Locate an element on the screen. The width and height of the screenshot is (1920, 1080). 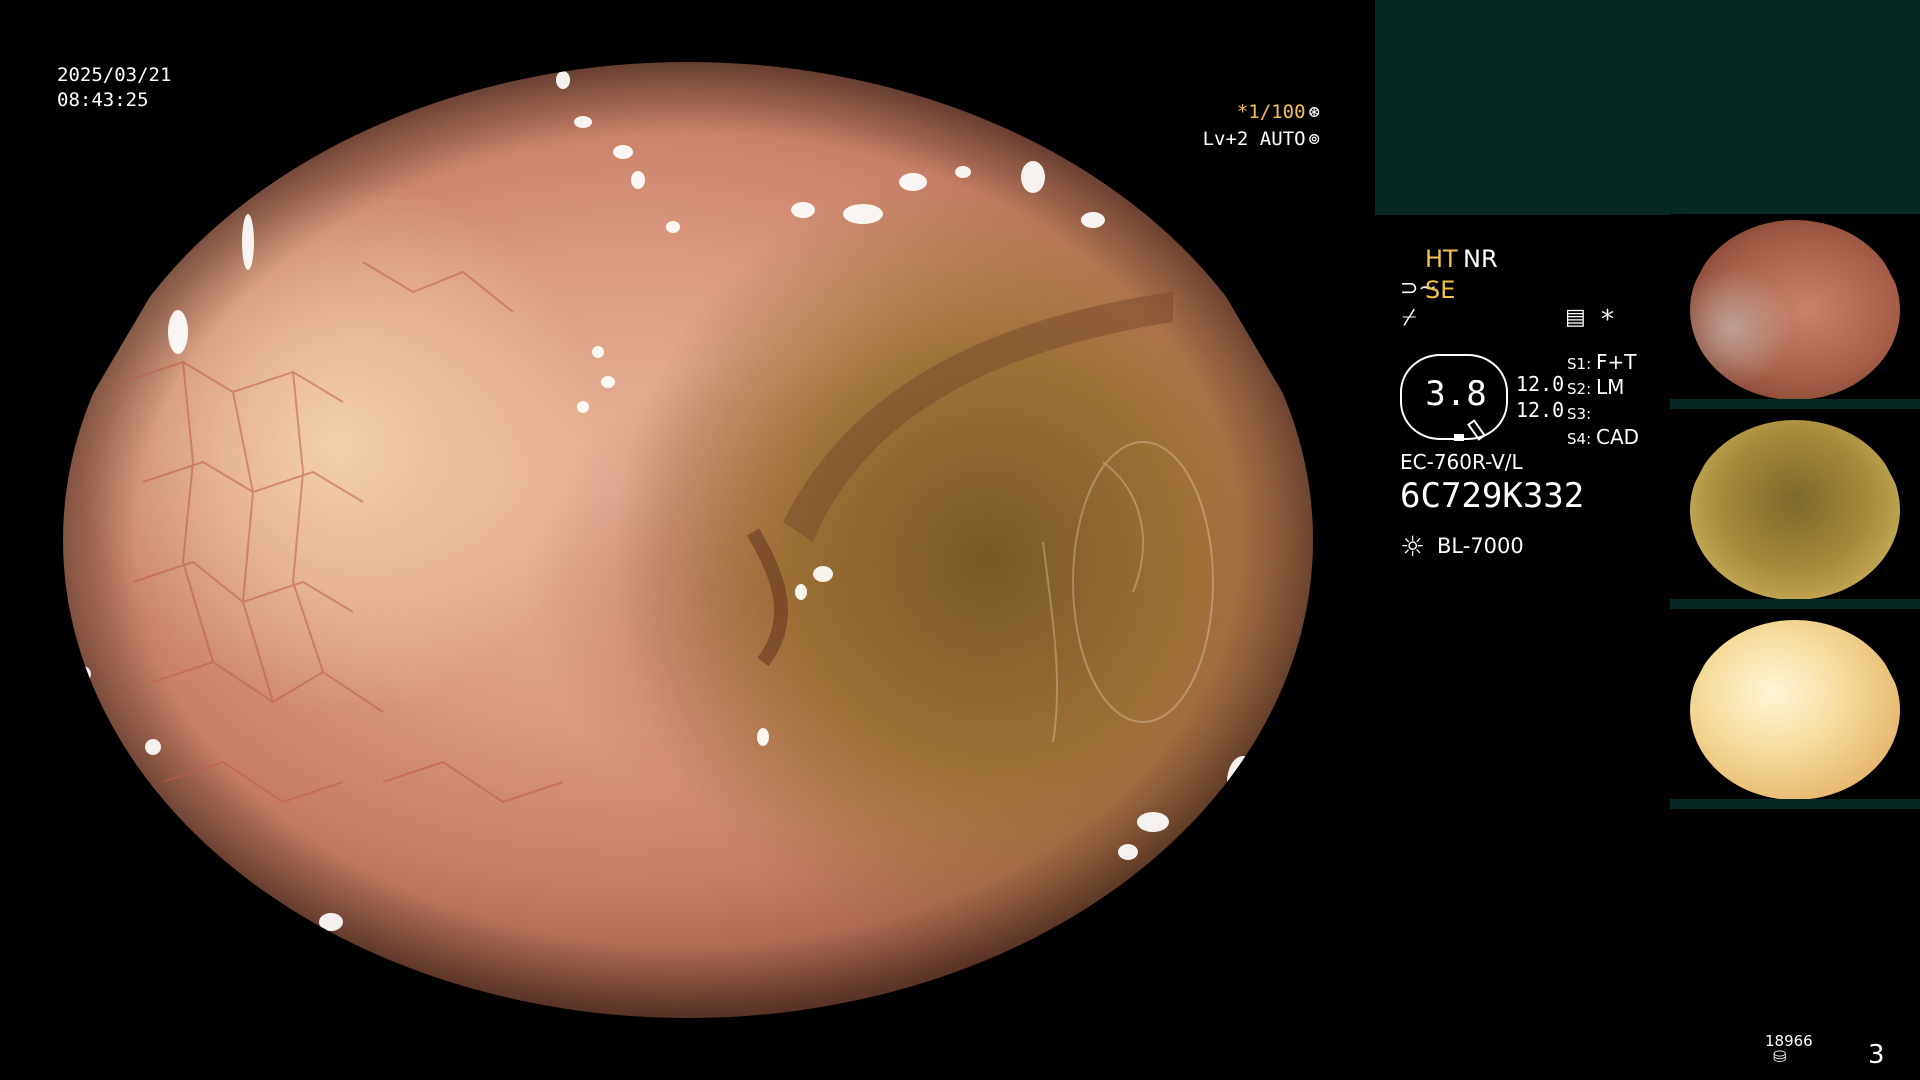
storage-icon: ⛁ is located at coordinates (1780, 1056).